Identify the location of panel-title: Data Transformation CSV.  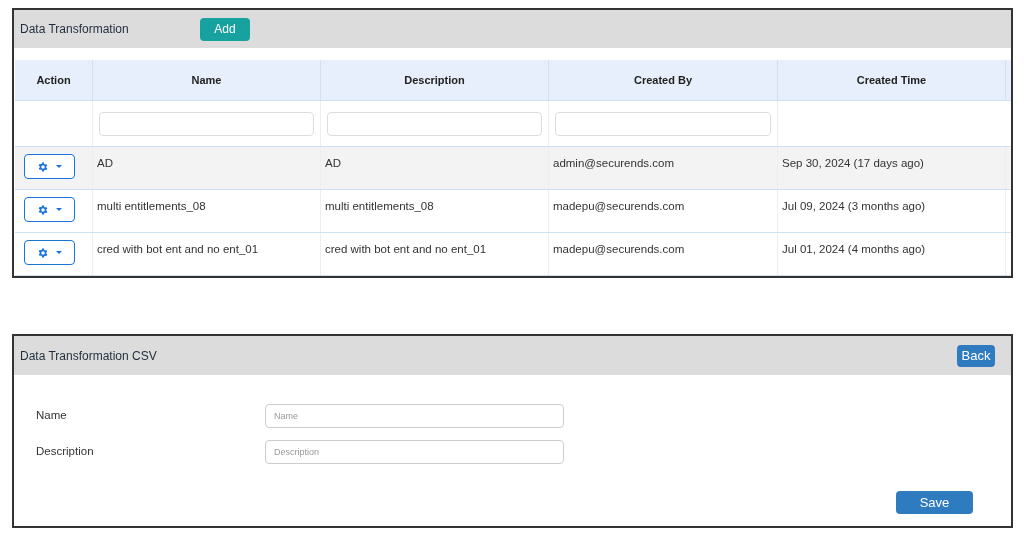
(88, 356).